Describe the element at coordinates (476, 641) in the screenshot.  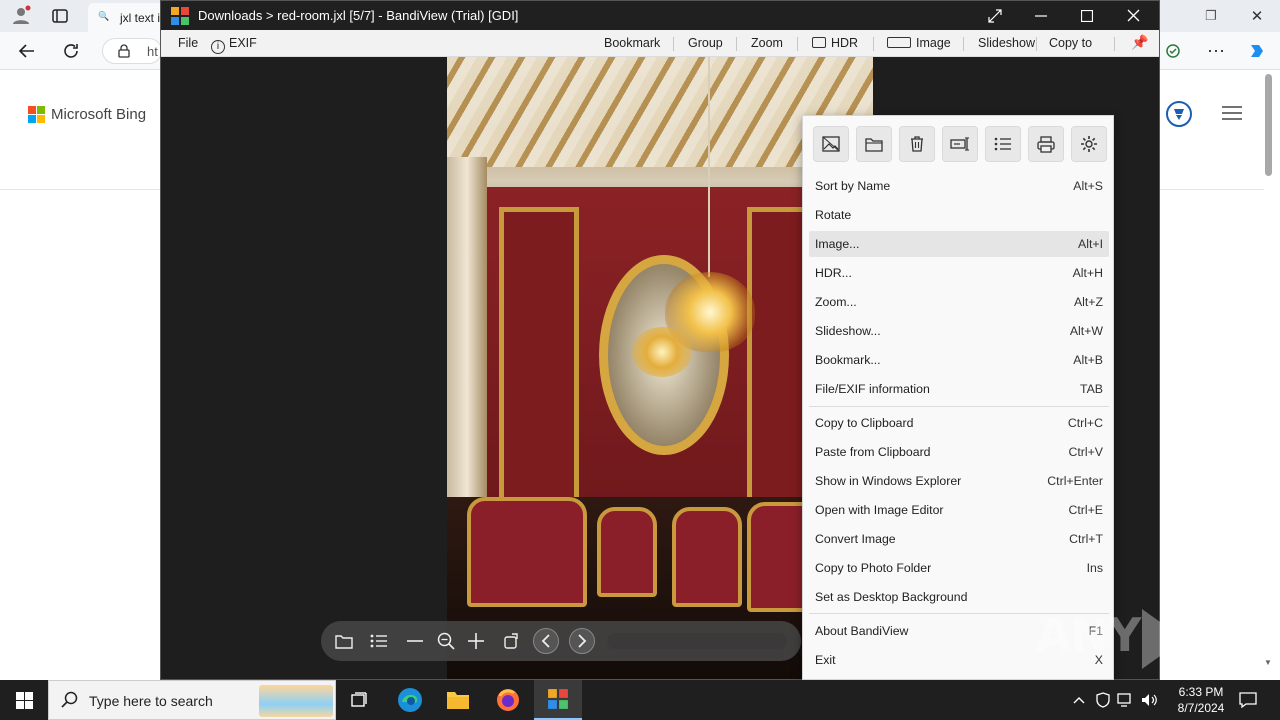
I see `zoom-in-icon` at that location.